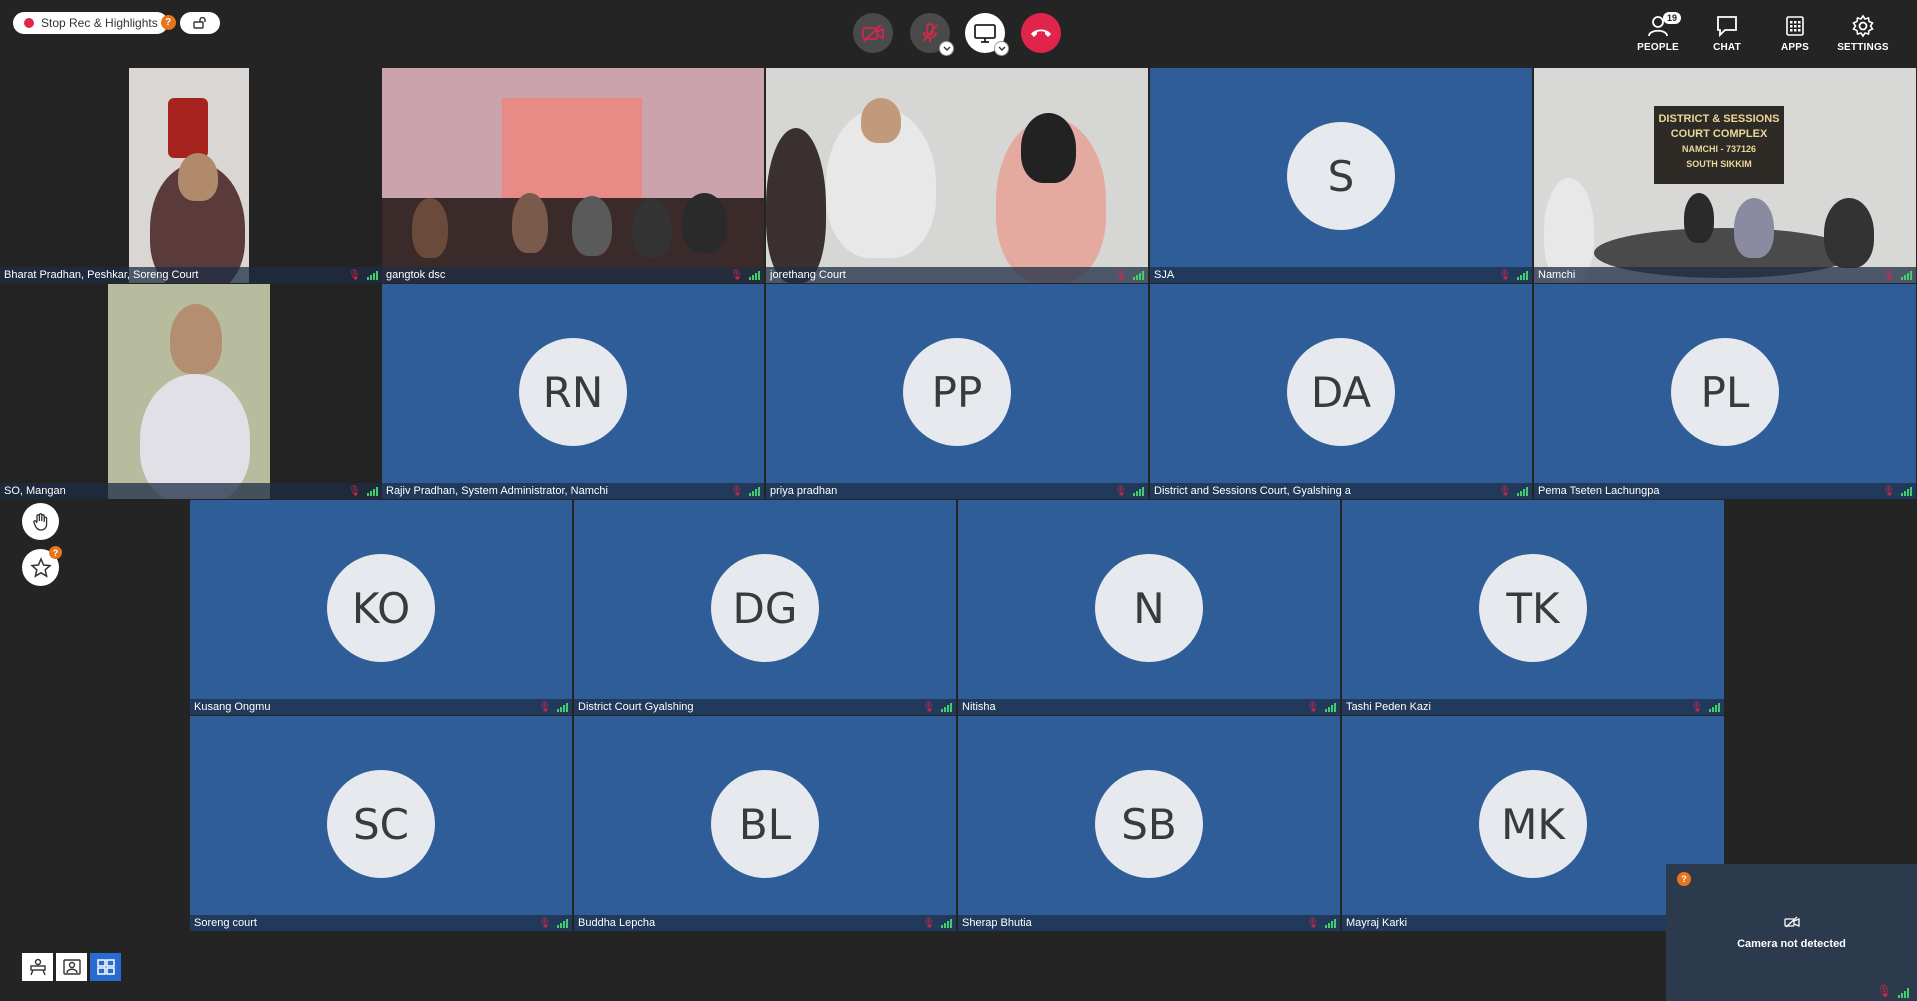 Image resolution: width=1917 pixels, height=1001 pixels. I want to click on participant-namebar: SJA 🎙, so click(1341, 275).